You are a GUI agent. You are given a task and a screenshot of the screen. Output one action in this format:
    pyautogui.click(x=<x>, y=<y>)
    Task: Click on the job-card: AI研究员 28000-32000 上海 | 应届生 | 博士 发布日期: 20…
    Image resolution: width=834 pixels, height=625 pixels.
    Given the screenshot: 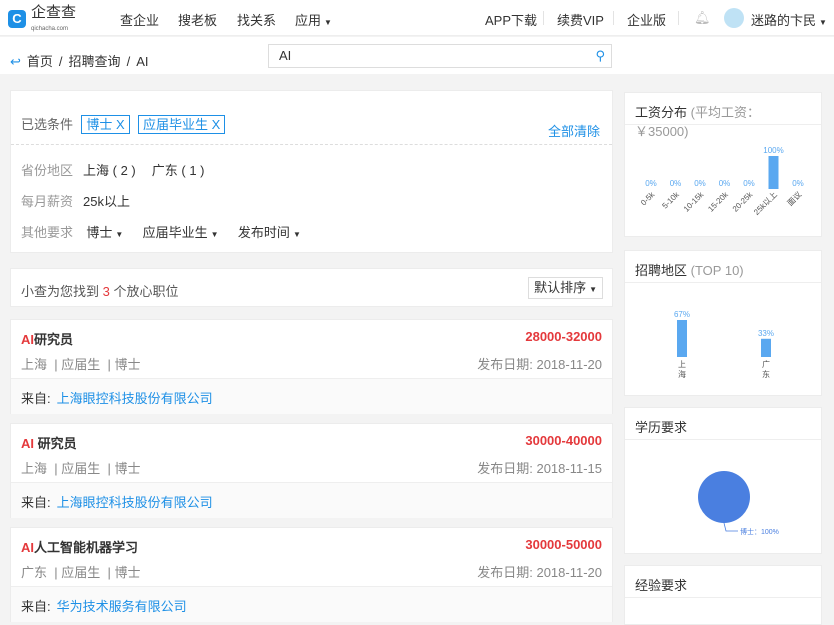 What is the action you would take?
    pyautogui.click(x=311, y=366)
    